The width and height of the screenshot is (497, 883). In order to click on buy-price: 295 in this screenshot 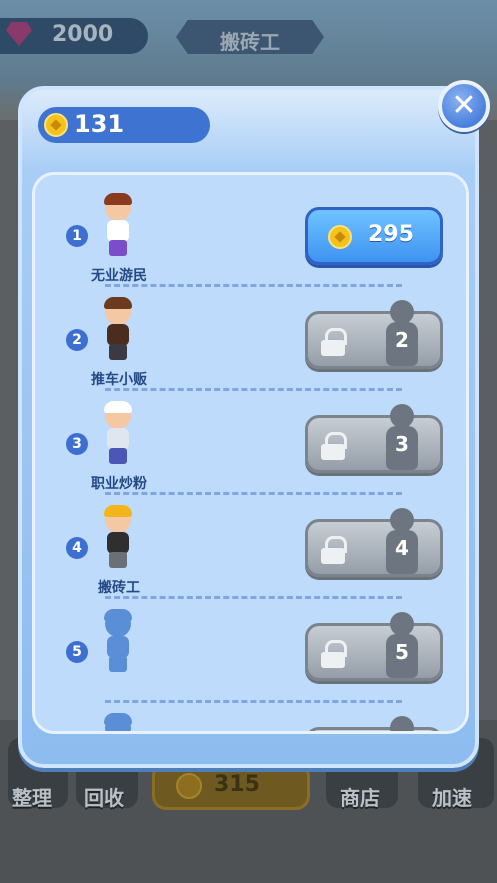, I will do `click(391, 234)`.